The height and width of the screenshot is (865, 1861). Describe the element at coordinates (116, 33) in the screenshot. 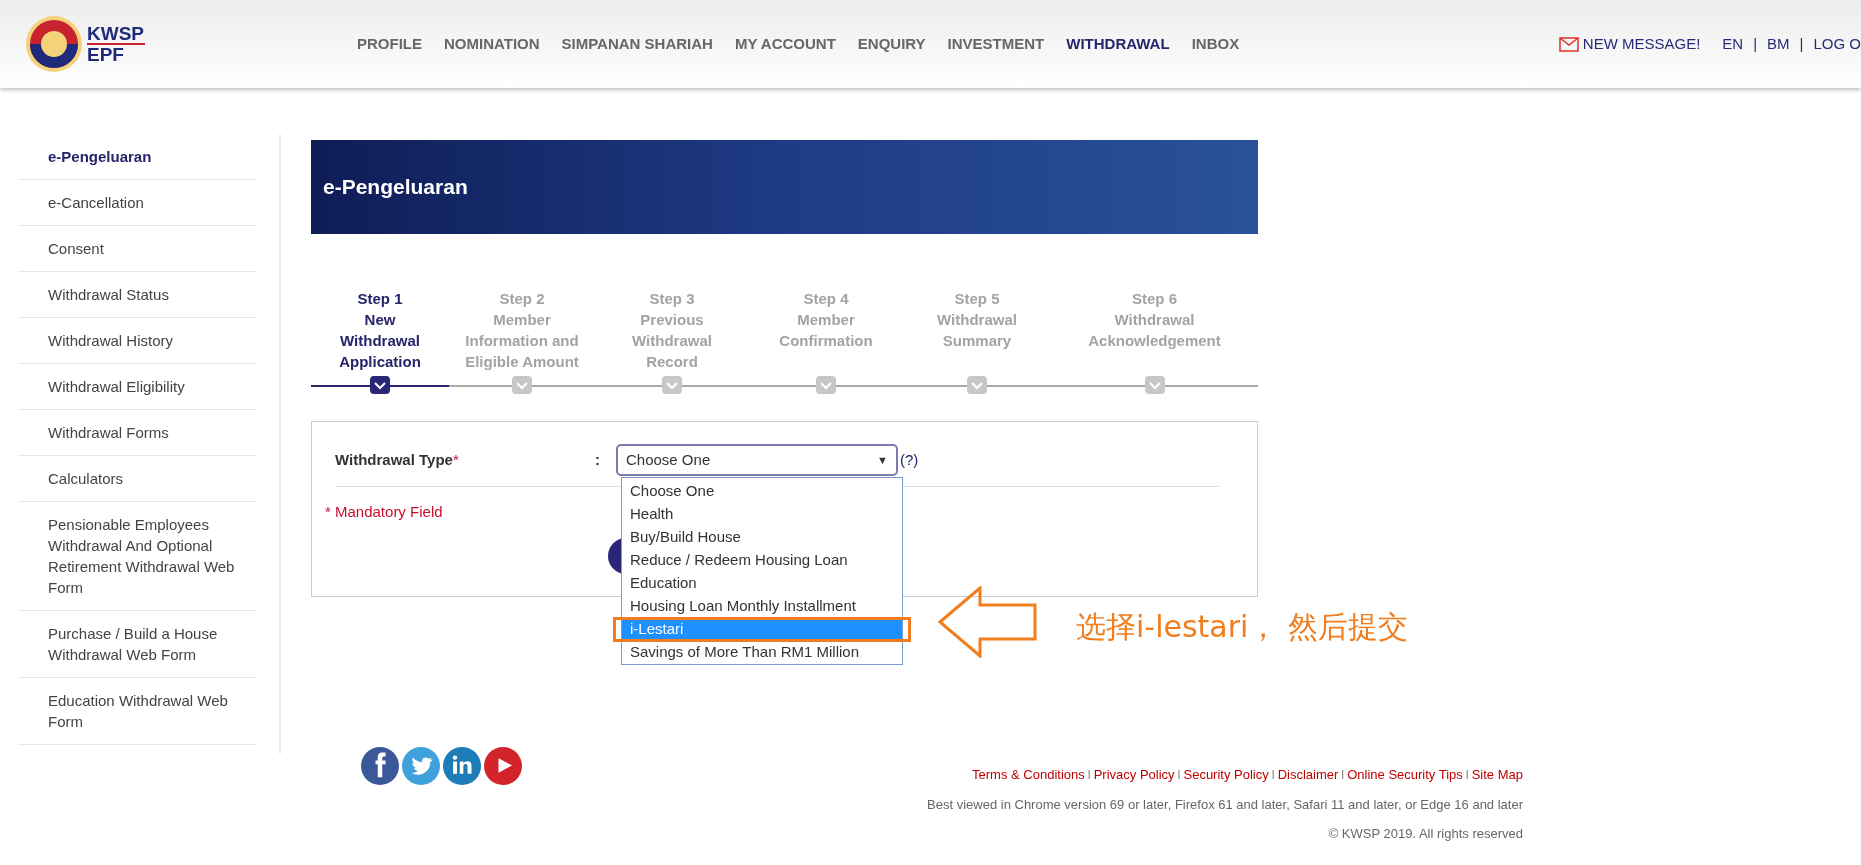

I see `logo-text: KWSP` at that location.